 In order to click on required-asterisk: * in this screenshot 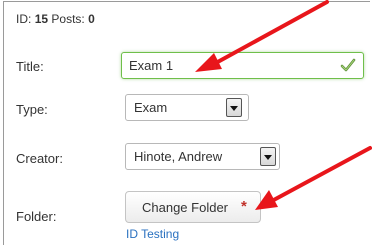, I will do `click(244, 206)`.